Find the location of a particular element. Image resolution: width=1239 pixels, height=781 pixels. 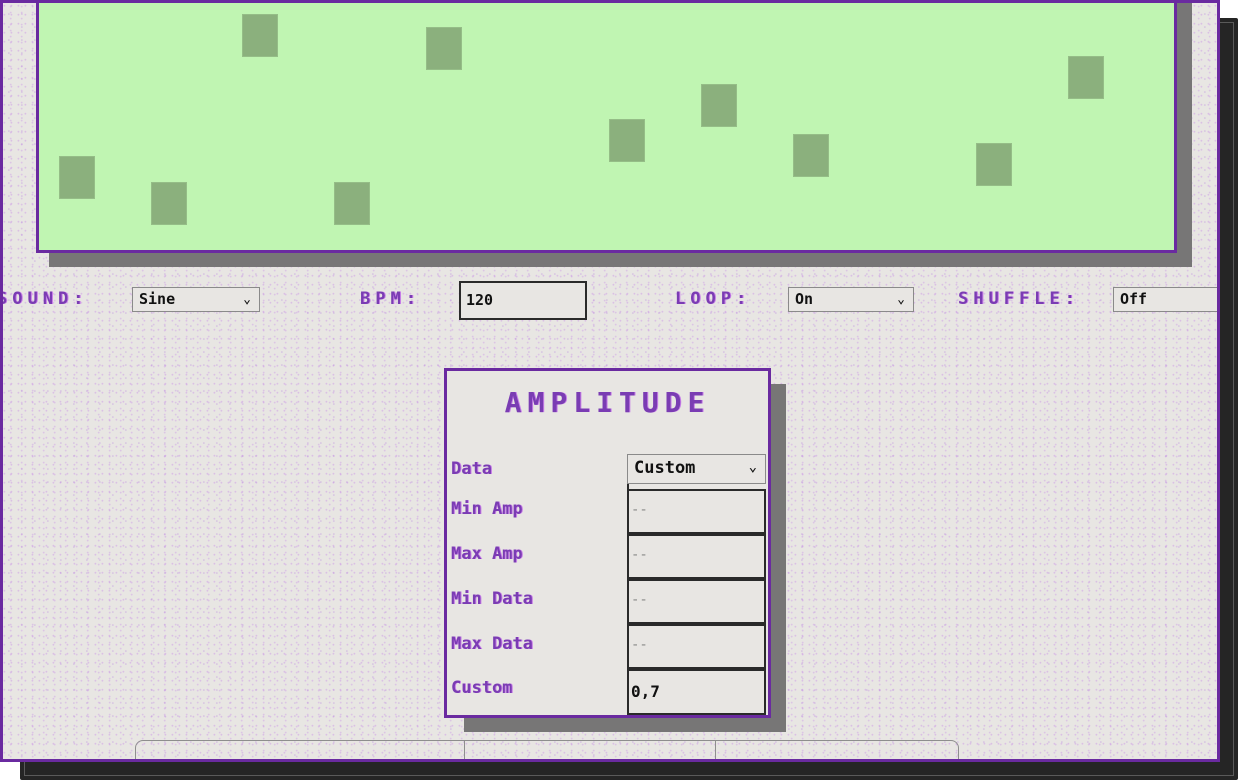

max-amp-label: Max Amp is located at coordinates (487, 554).